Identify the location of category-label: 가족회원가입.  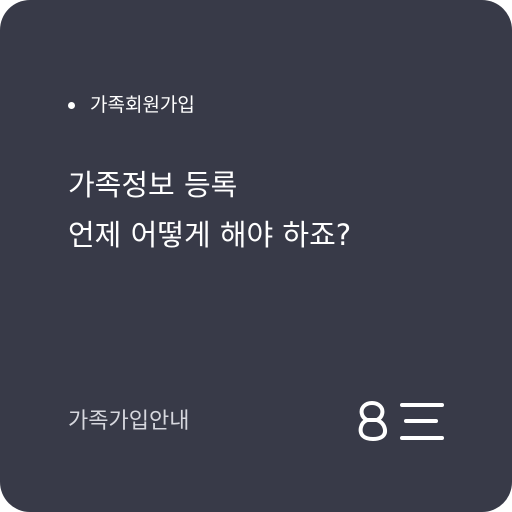
(131, 105).